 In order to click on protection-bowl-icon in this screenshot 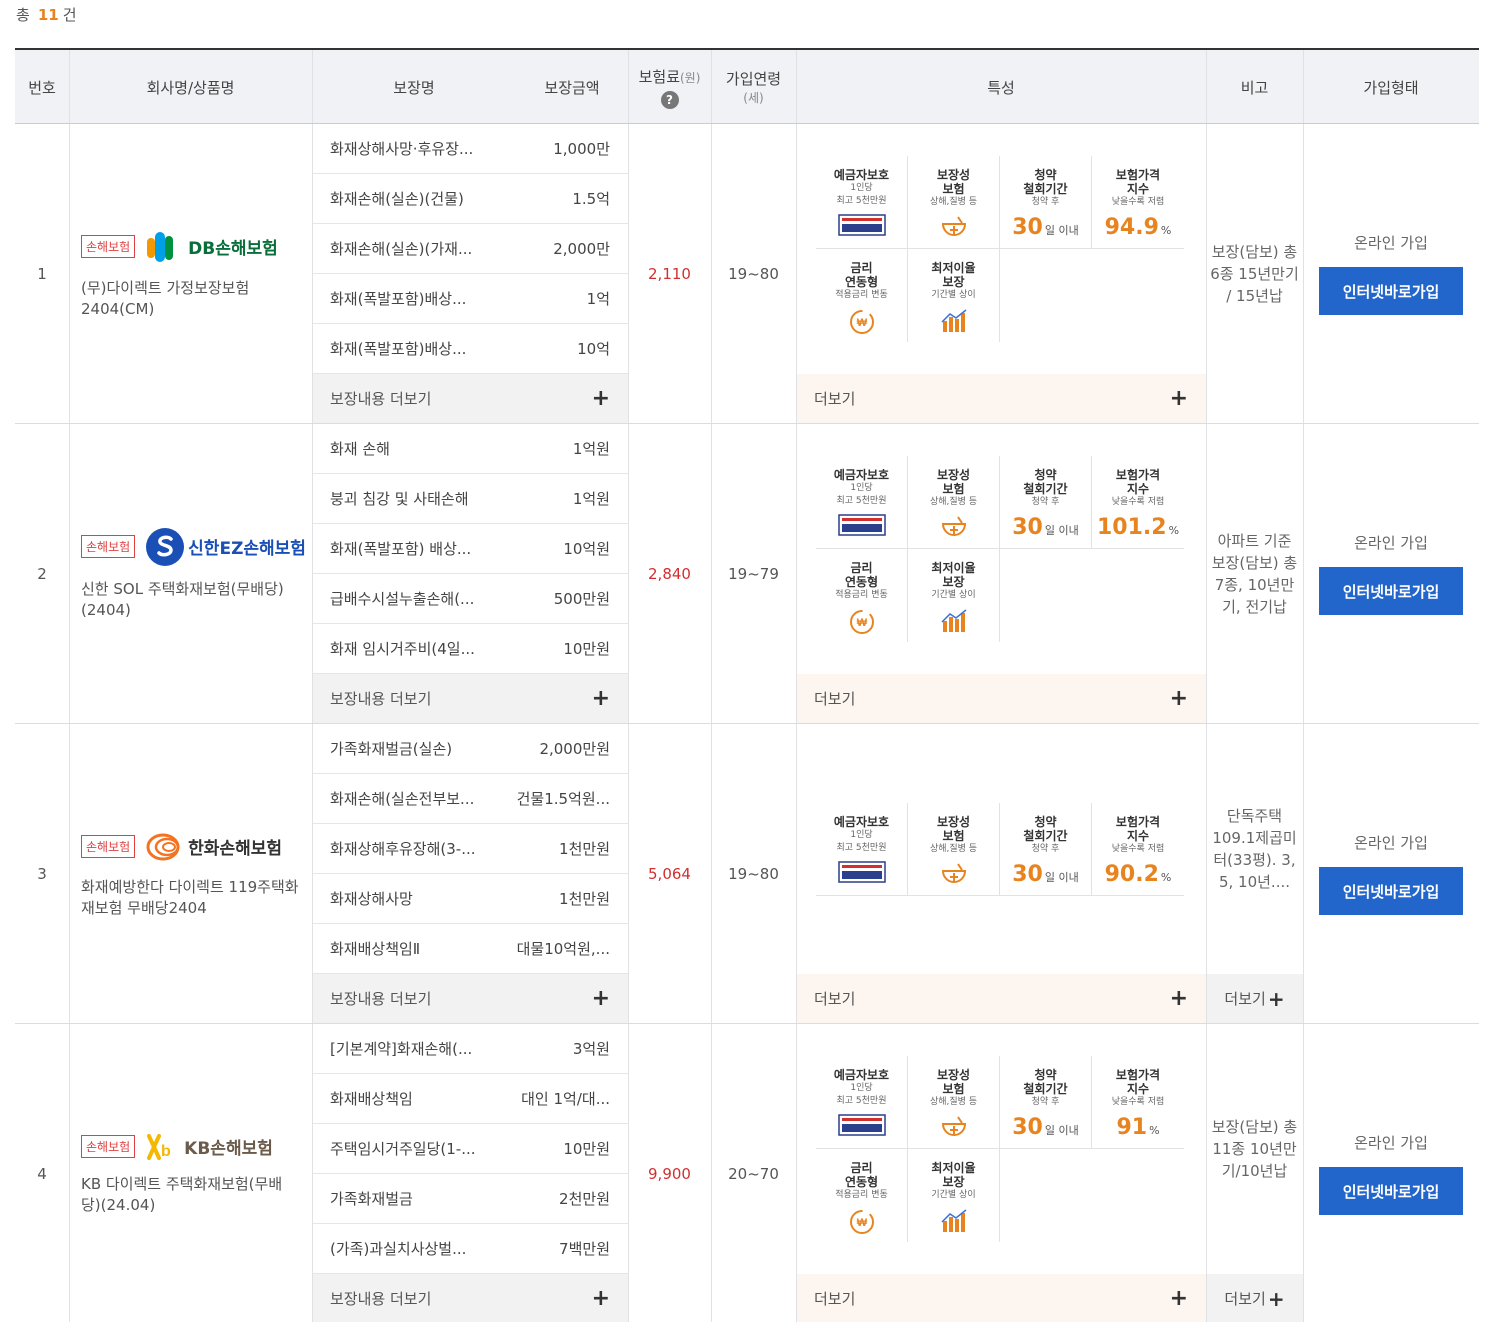, I will do `click(954, 229)`.